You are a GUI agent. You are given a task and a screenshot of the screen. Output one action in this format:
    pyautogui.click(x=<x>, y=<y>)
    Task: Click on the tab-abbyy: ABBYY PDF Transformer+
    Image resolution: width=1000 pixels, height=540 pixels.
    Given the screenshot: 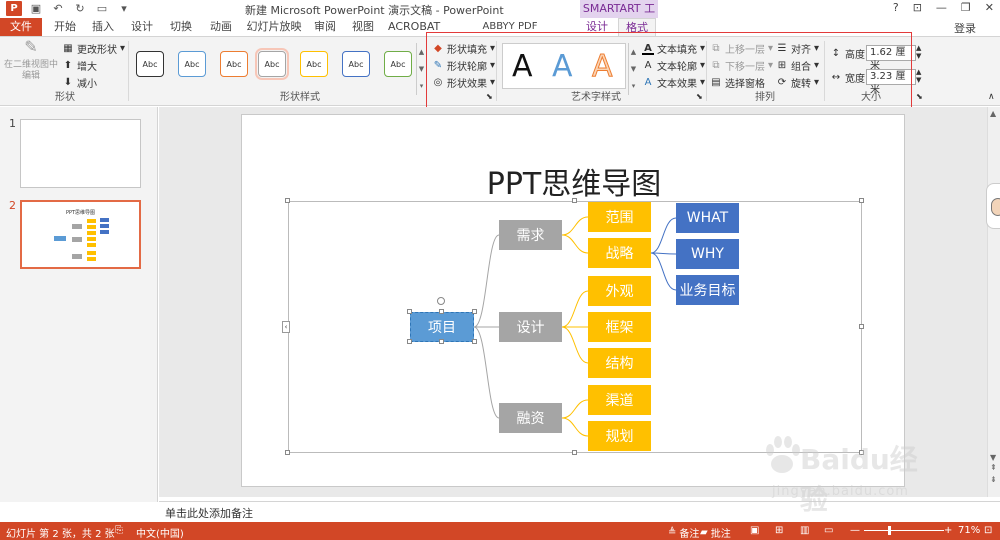 What is the action you would take?
    pyautogui.click(x=510, y=34)
    